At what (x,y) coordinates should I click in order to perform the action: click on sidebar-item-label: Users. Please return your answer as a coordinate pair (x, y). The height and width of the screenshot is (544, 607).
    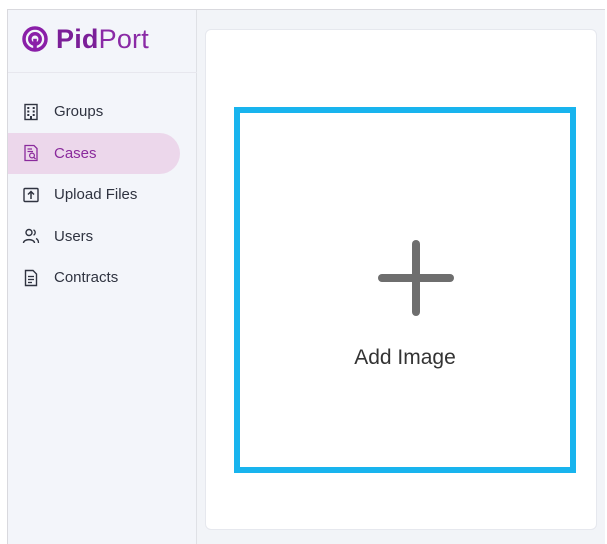
    Looking at the image, I should click on (74, 236).